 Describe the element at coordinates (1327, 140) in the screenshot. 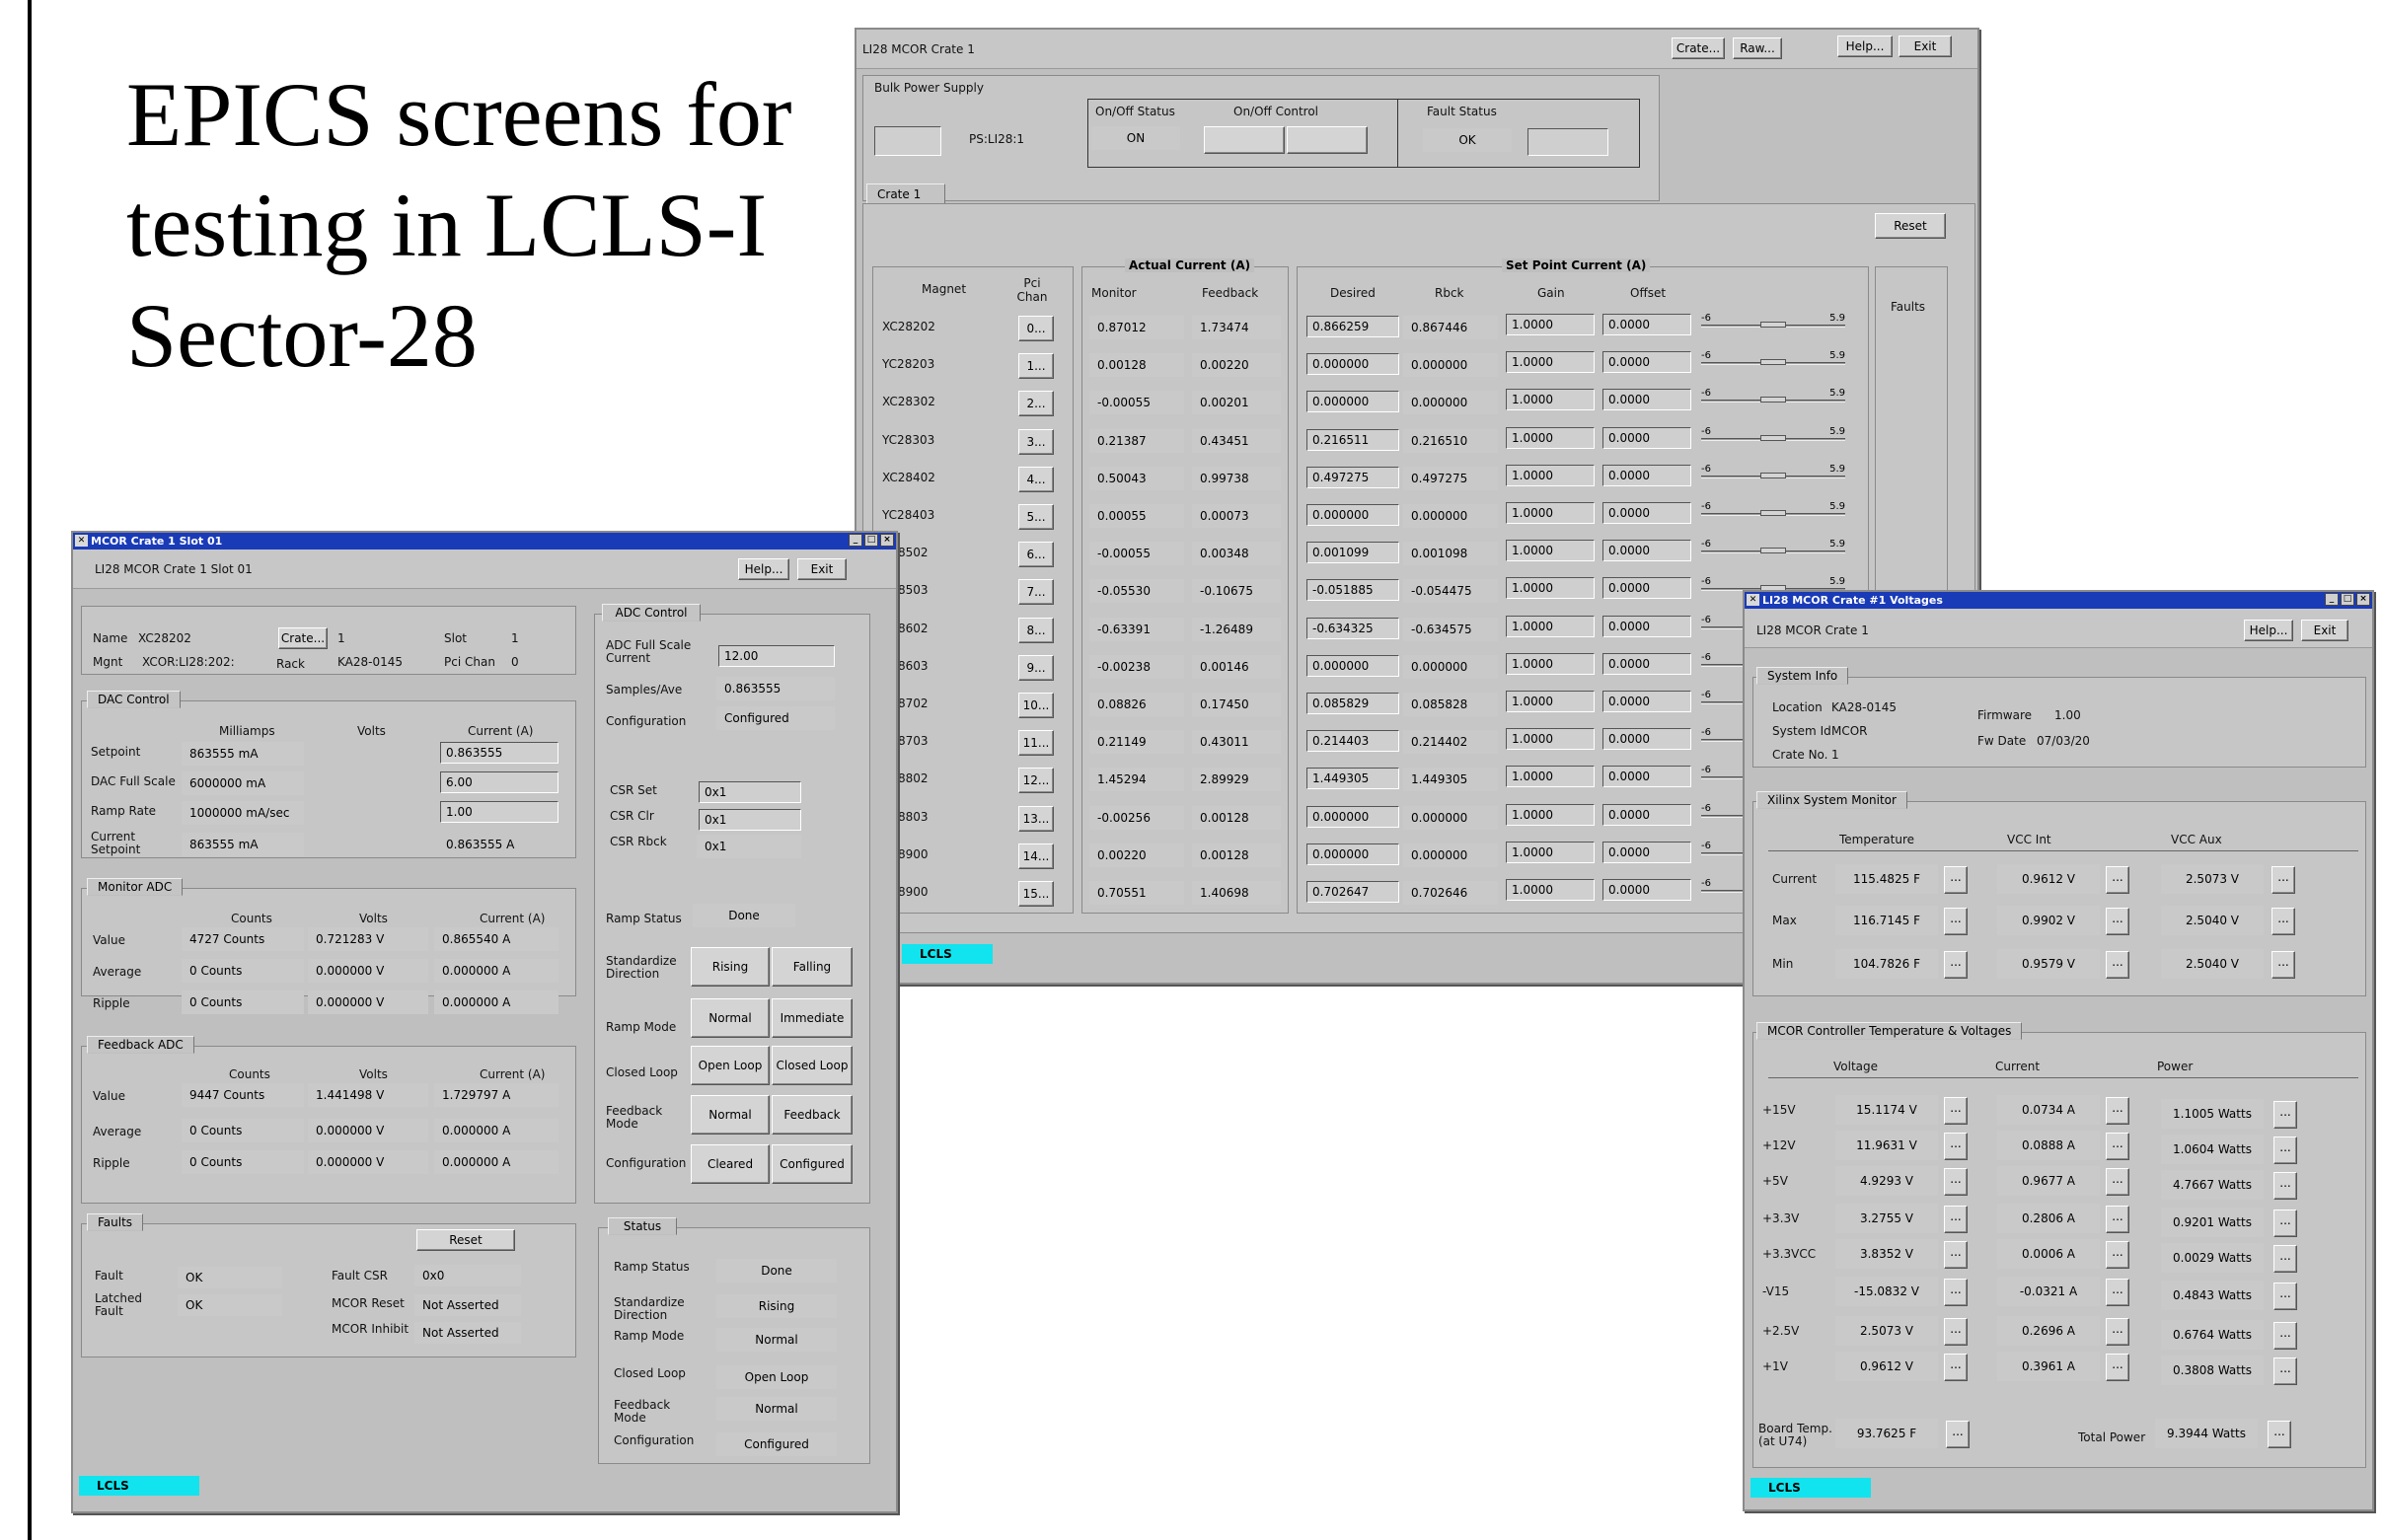

I see `onoff-control-button-off` at that location.